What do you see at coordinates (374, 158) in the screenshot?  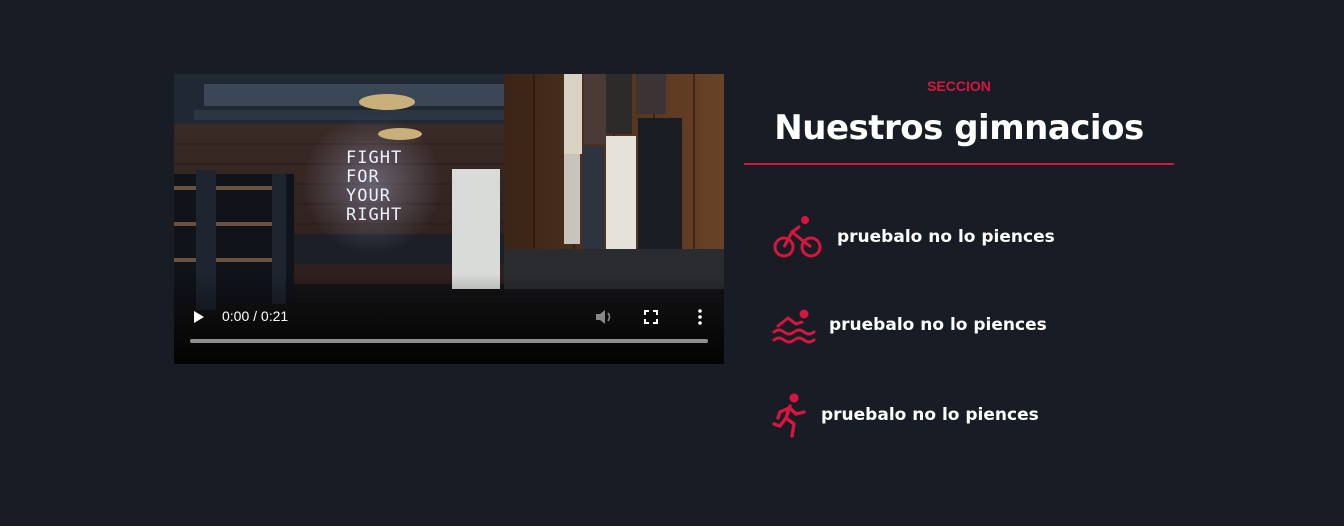 I see `neon-sign-line: FIGHT` at bounding box center [374, 158].